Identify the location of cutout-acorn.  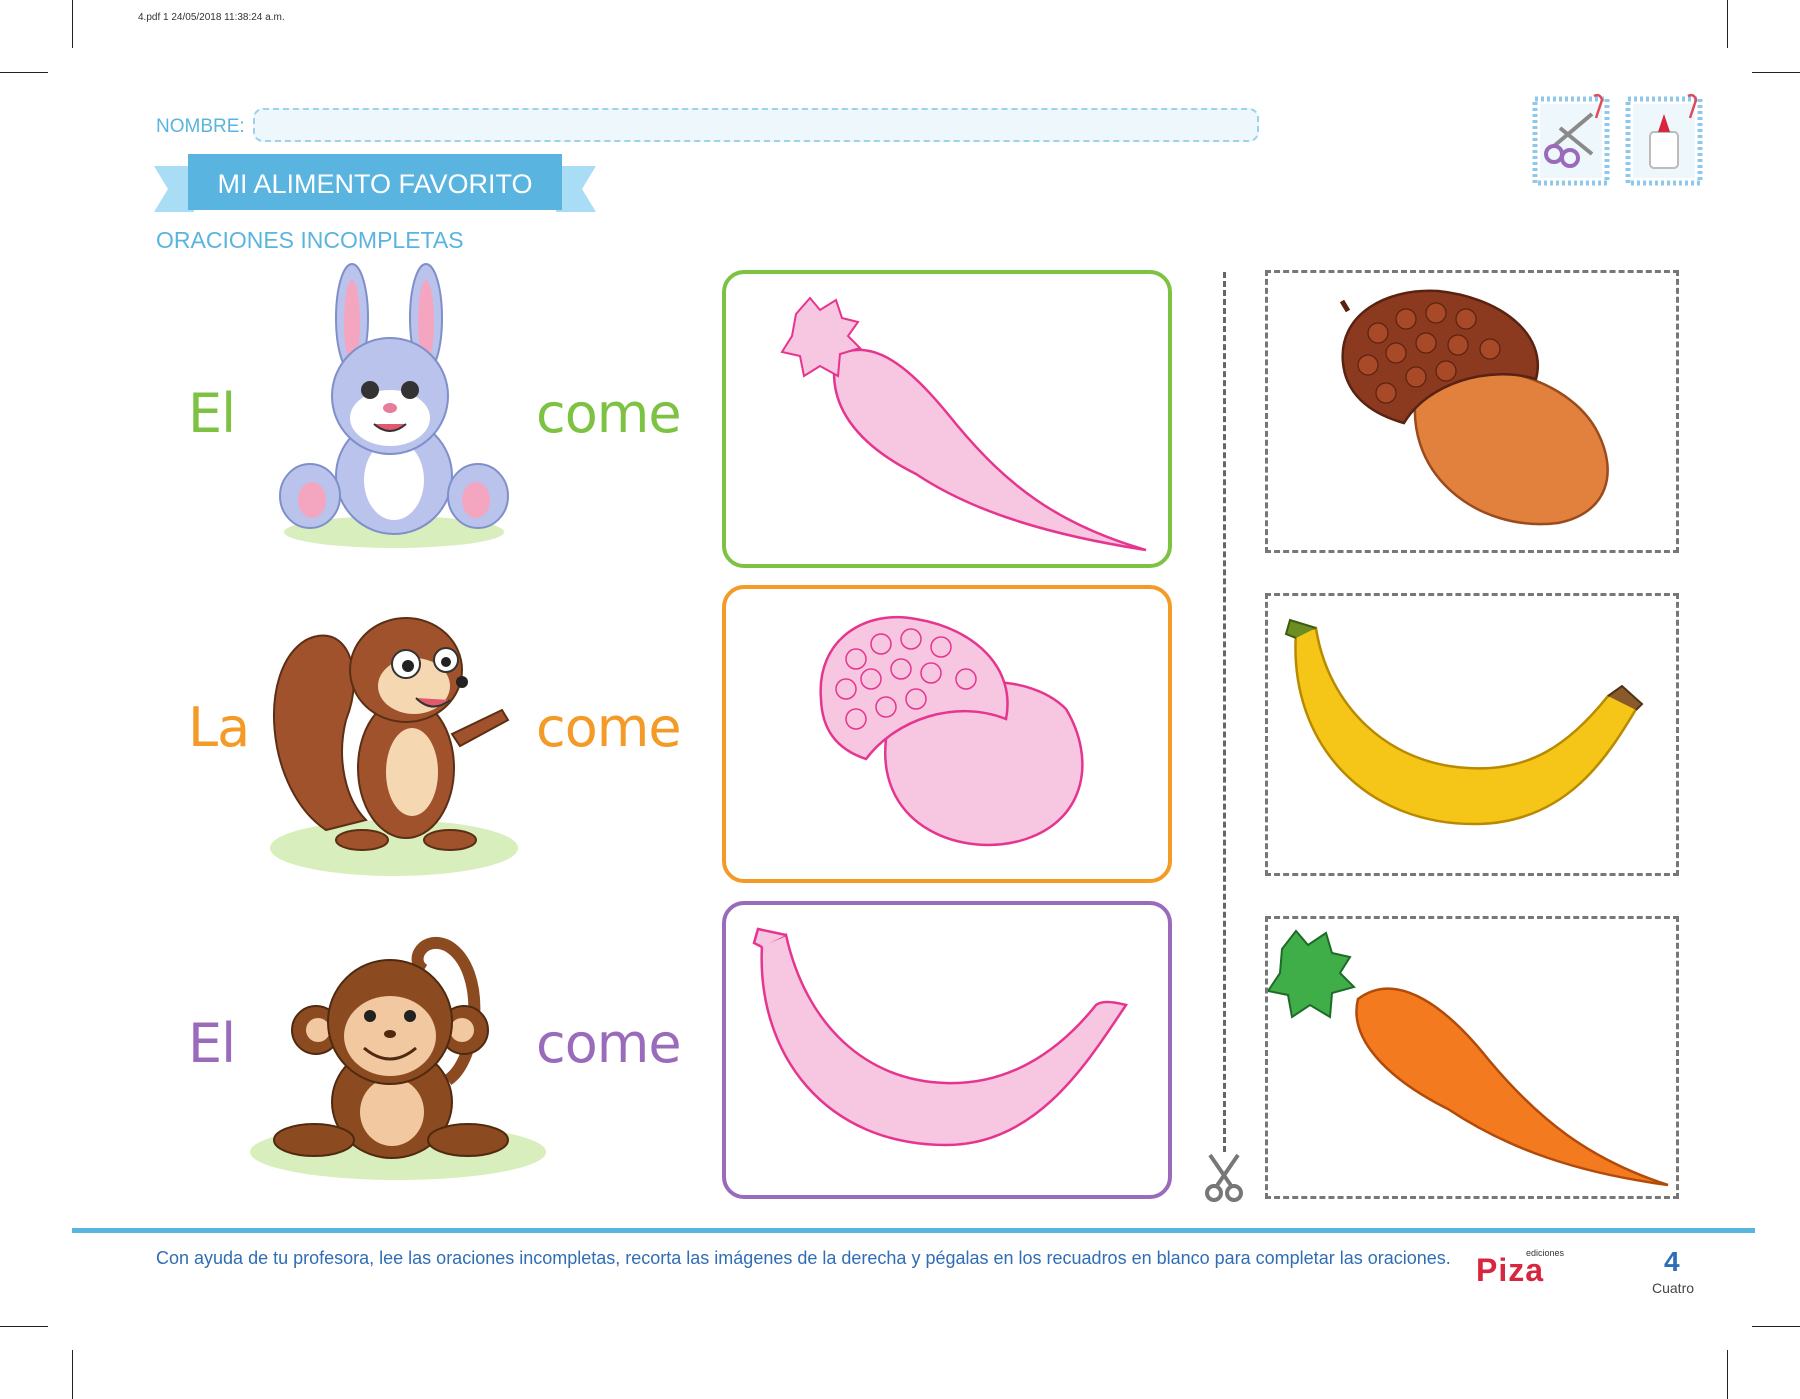
(1472, 411).